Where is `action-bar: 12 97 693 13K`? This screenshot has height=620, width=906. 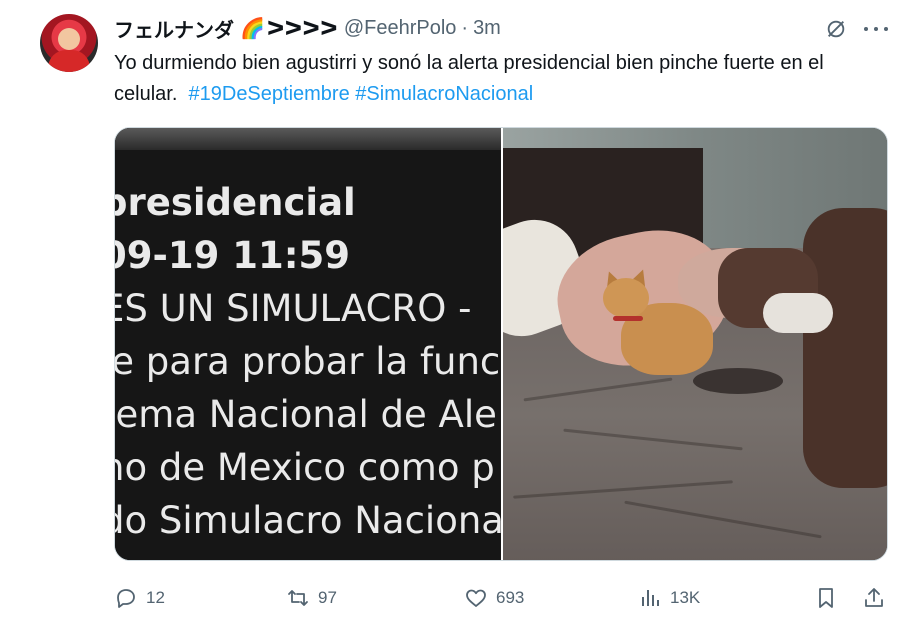
action-bar: 12 97 693 13K is located at coordinates (501, 598).